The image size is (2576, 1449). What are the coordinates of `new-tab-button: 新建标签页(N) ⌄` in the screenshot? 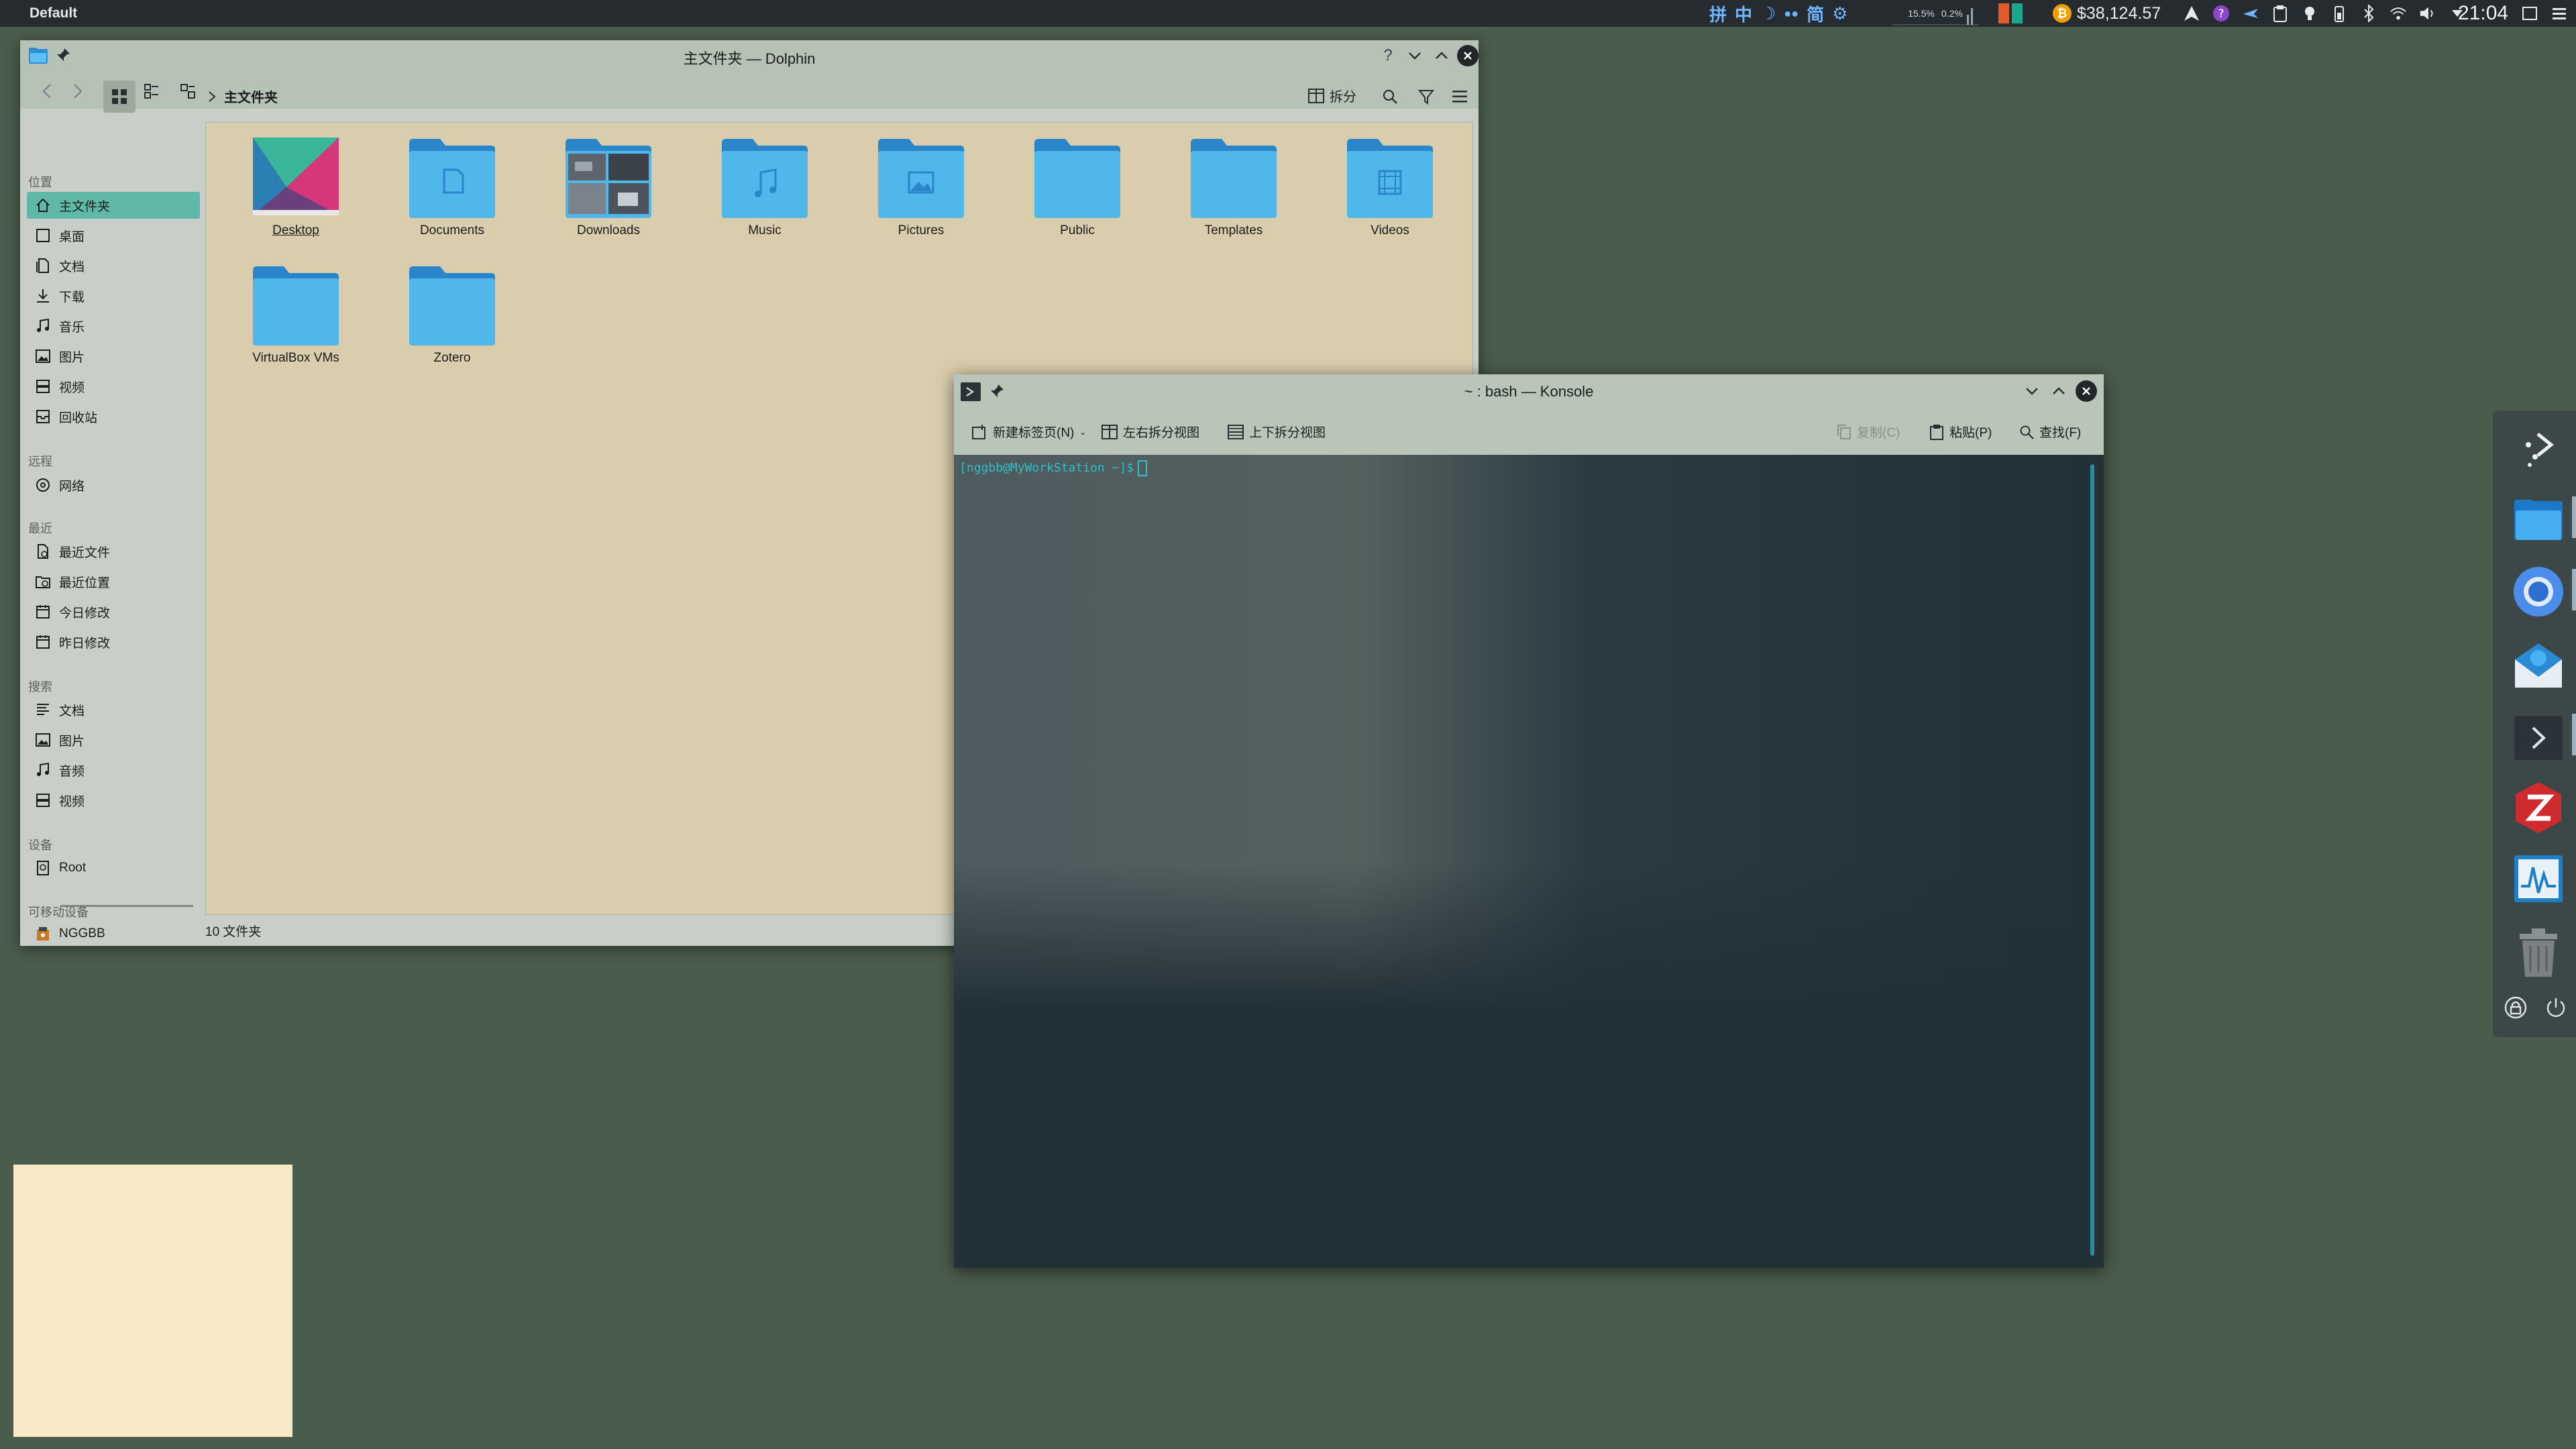 It's located at (1028, 432).